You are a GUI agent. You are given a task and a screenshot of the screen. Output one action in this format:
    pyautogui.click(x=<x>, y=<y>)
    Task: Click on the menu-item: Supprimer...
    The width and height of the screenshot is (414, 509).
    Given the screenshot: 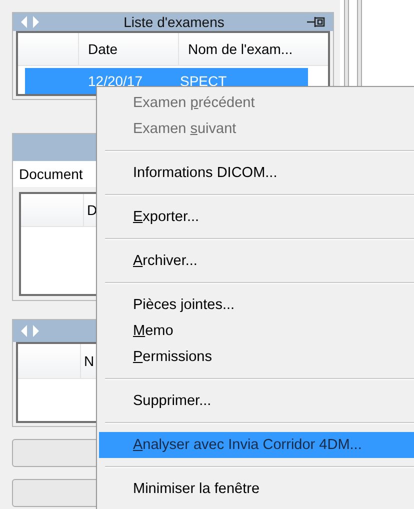 What is the action you would take?
    pyautogui.click(x=256, y=401)
    